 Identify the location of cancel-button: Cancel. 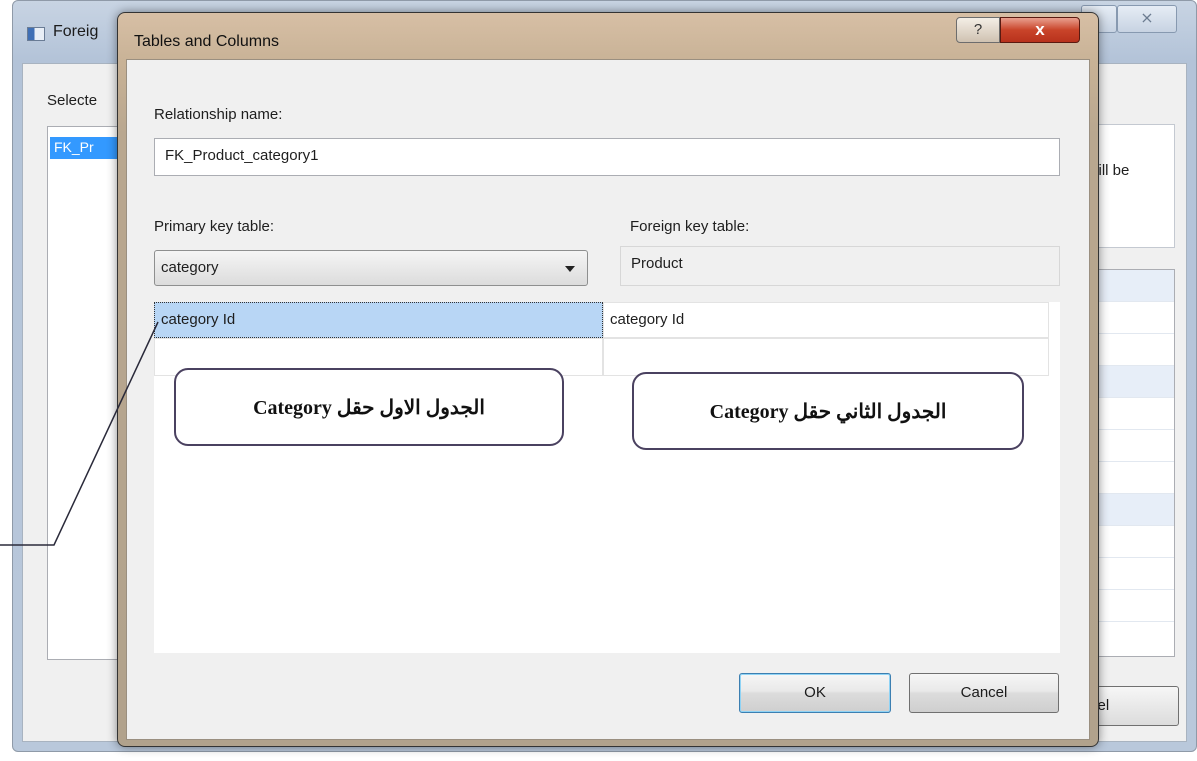
(984, 693).